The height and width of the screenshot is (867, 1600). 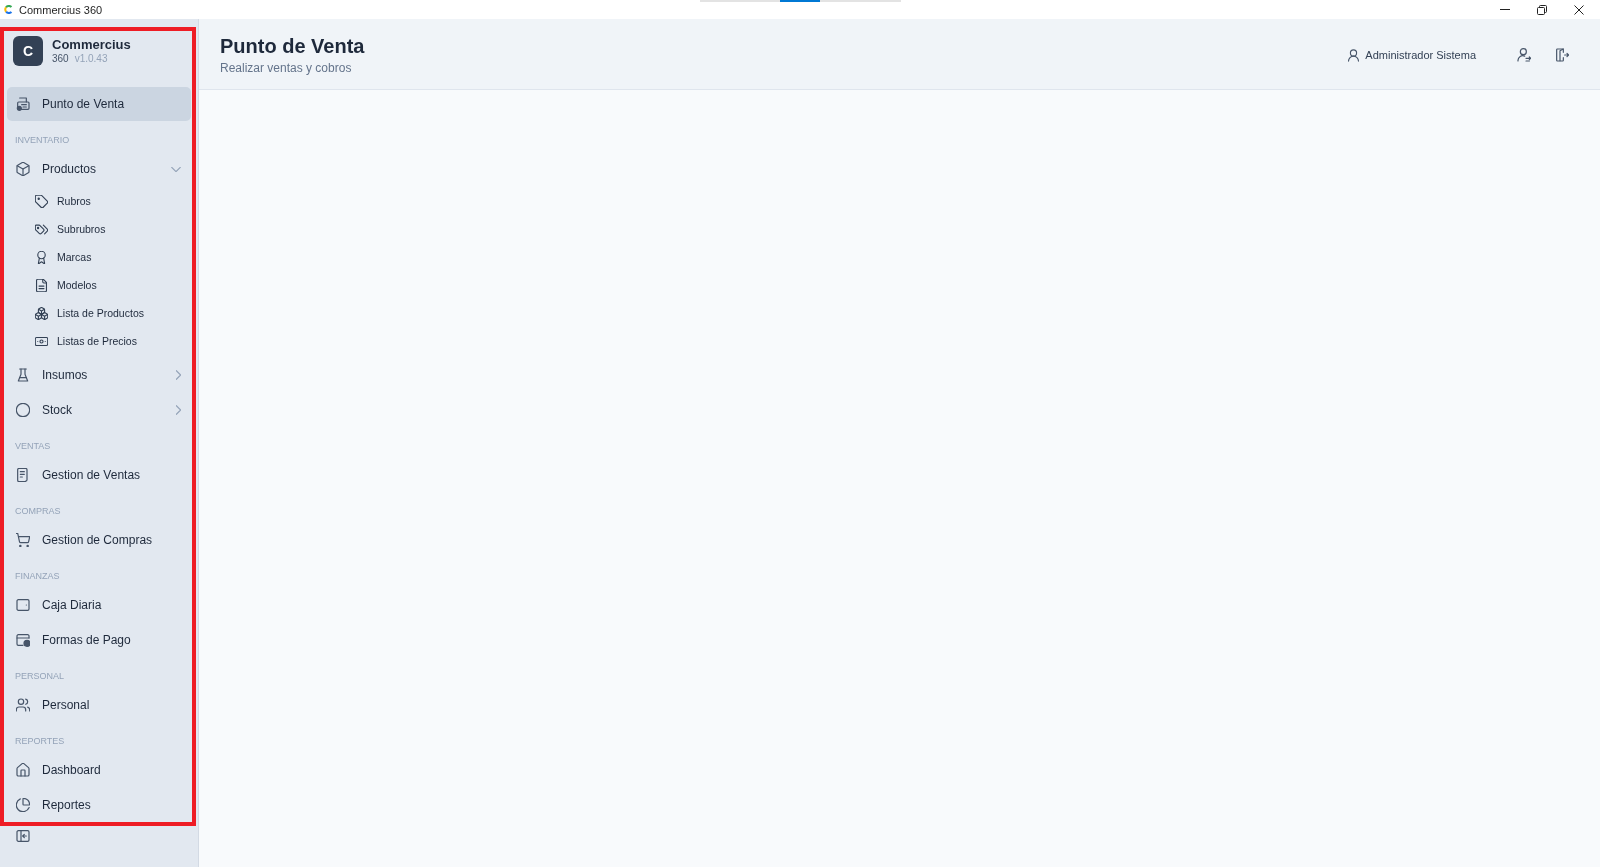 What do you see at coordinates (1420, 55) in the screenshot?
I see `user-name: Administrador Sistema` at bounding box center [1420, 55].